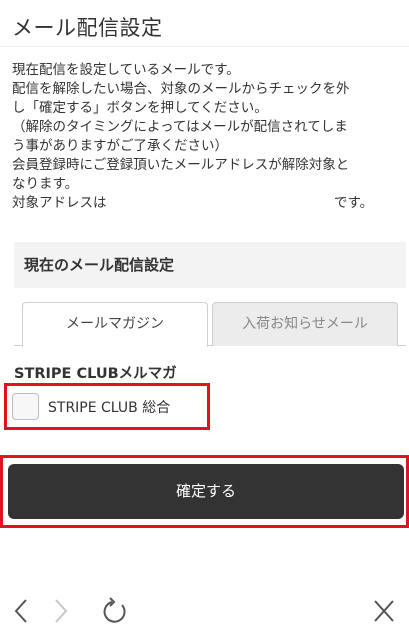  Describe the element at coordinates (59, 203) in the screenshot. I see `target-address-prefix: 対象アドレスは` at that location.